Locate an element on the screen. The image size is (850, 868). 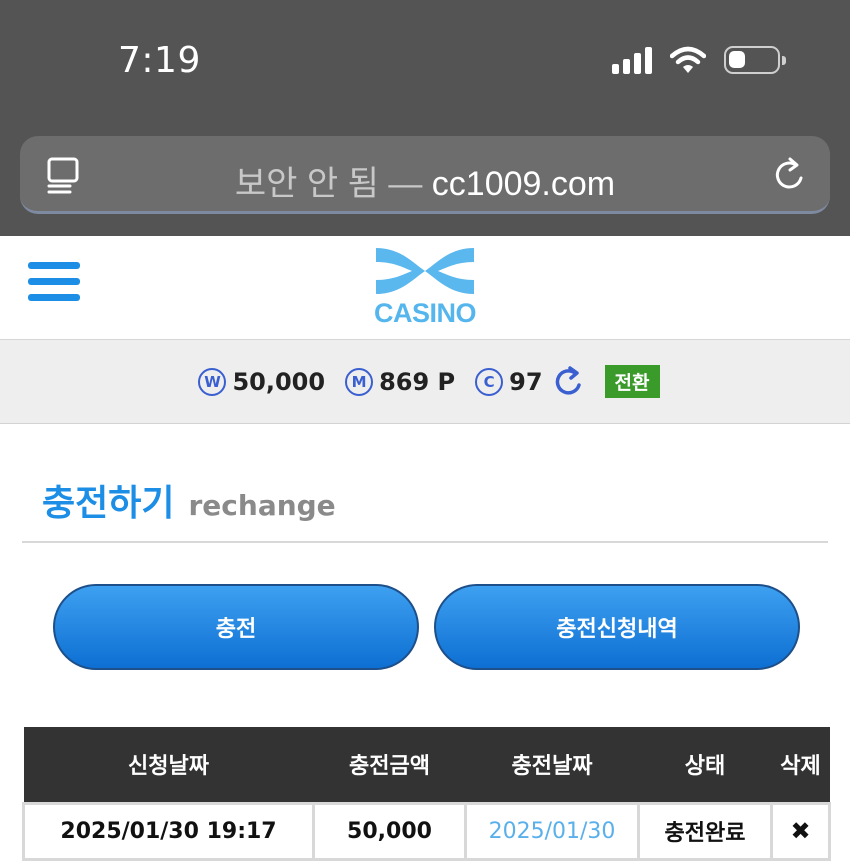
casino-logo: CASINO is located at coordinates (425, 286).